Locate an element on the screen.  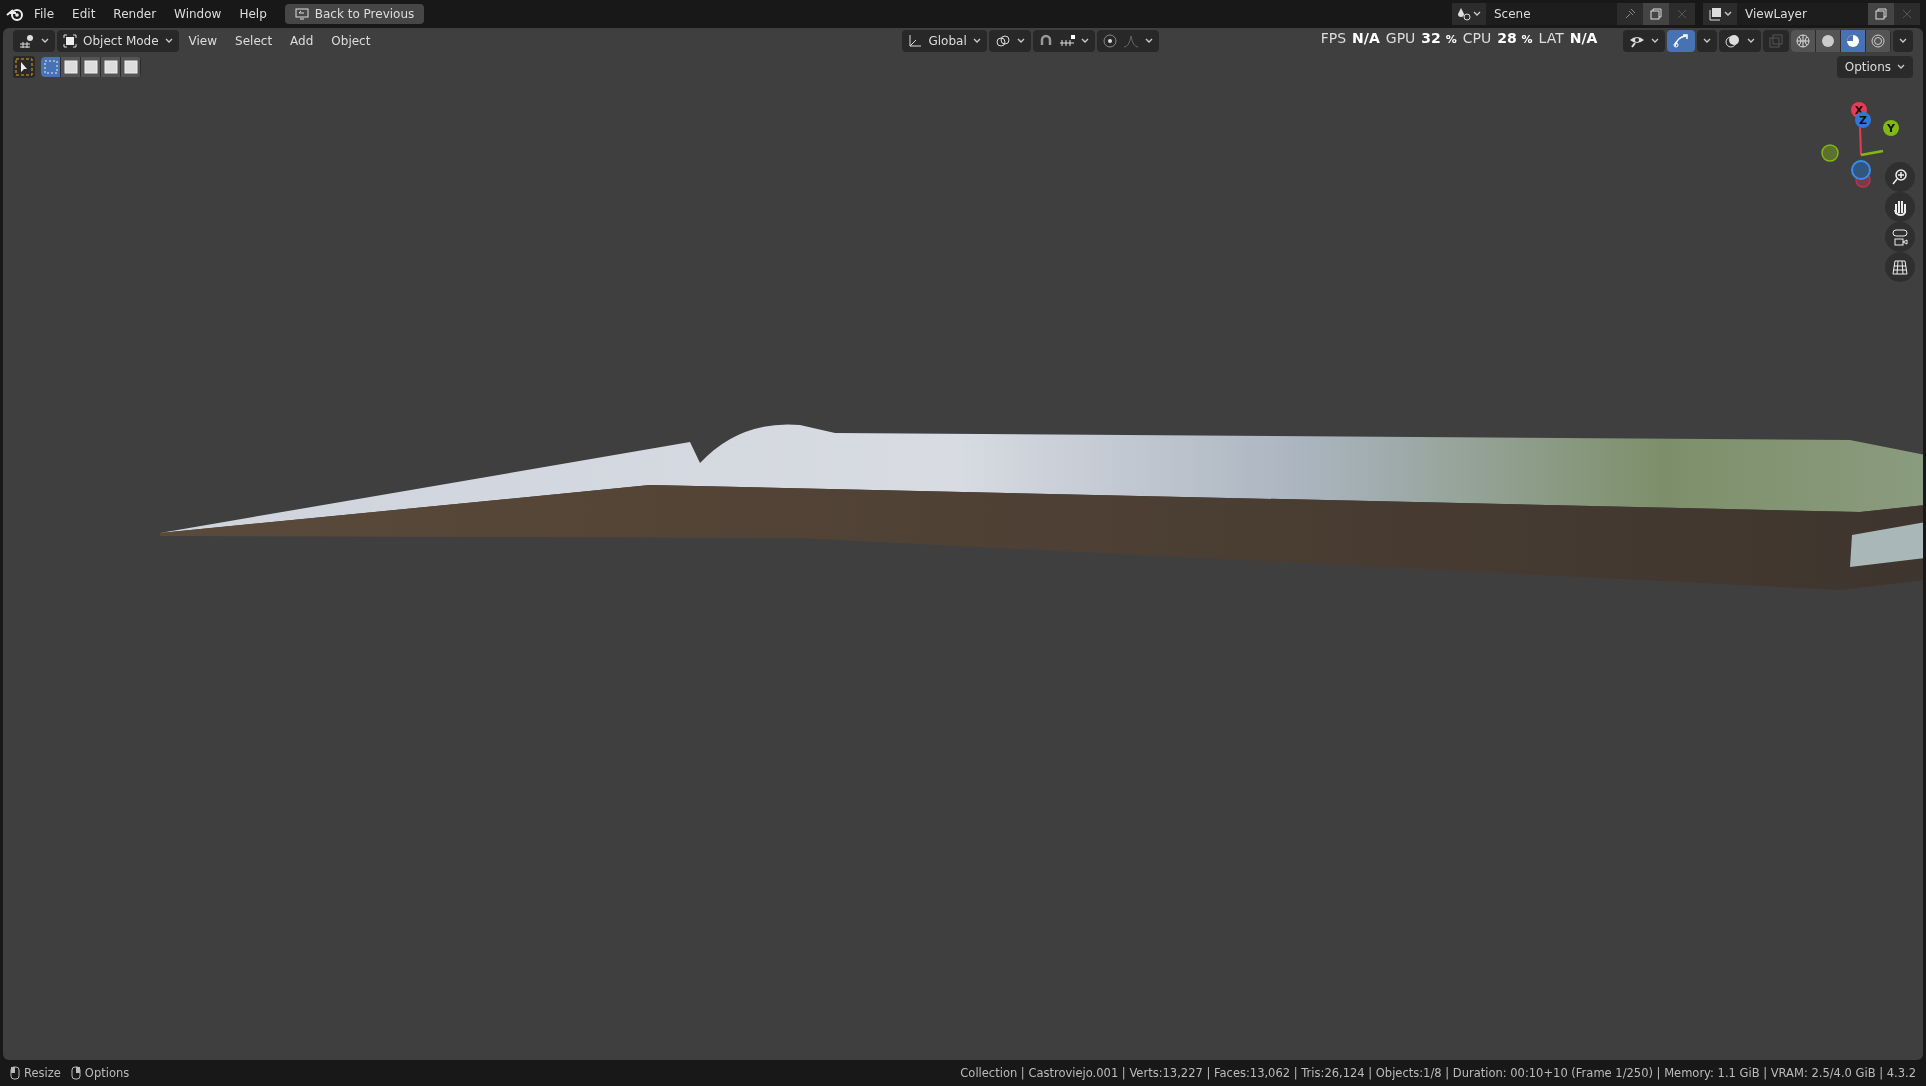
pivot-icon is located at coordinates (1002, 41).